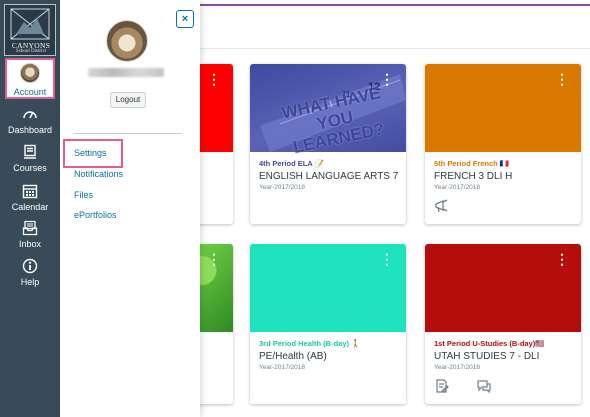  What do you see at coordinates (30, 191) in the screenshot?
I see `calendar-icon` at bounding box center [30, 191].